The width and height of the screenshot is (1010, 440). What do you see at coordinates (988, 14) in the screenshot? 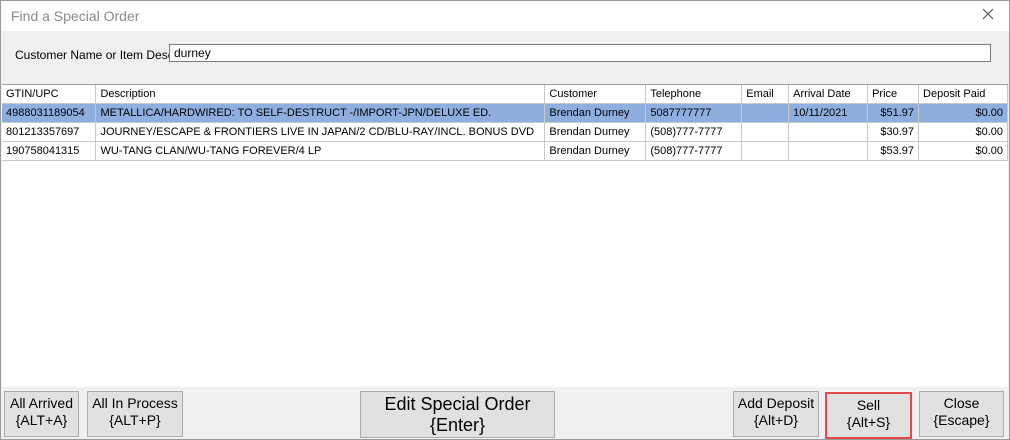
I see `close-icon` at bounding box center [988, 14].